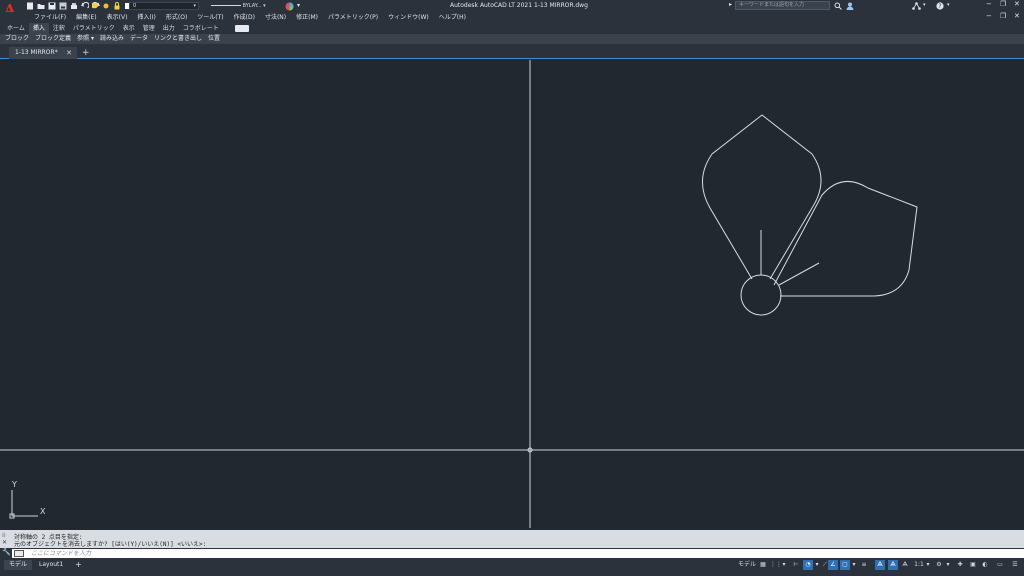 The width and height of the screenshot is (1024, 576). I want to click on ribbon-tab-1: 挿入, so click(38, 28).